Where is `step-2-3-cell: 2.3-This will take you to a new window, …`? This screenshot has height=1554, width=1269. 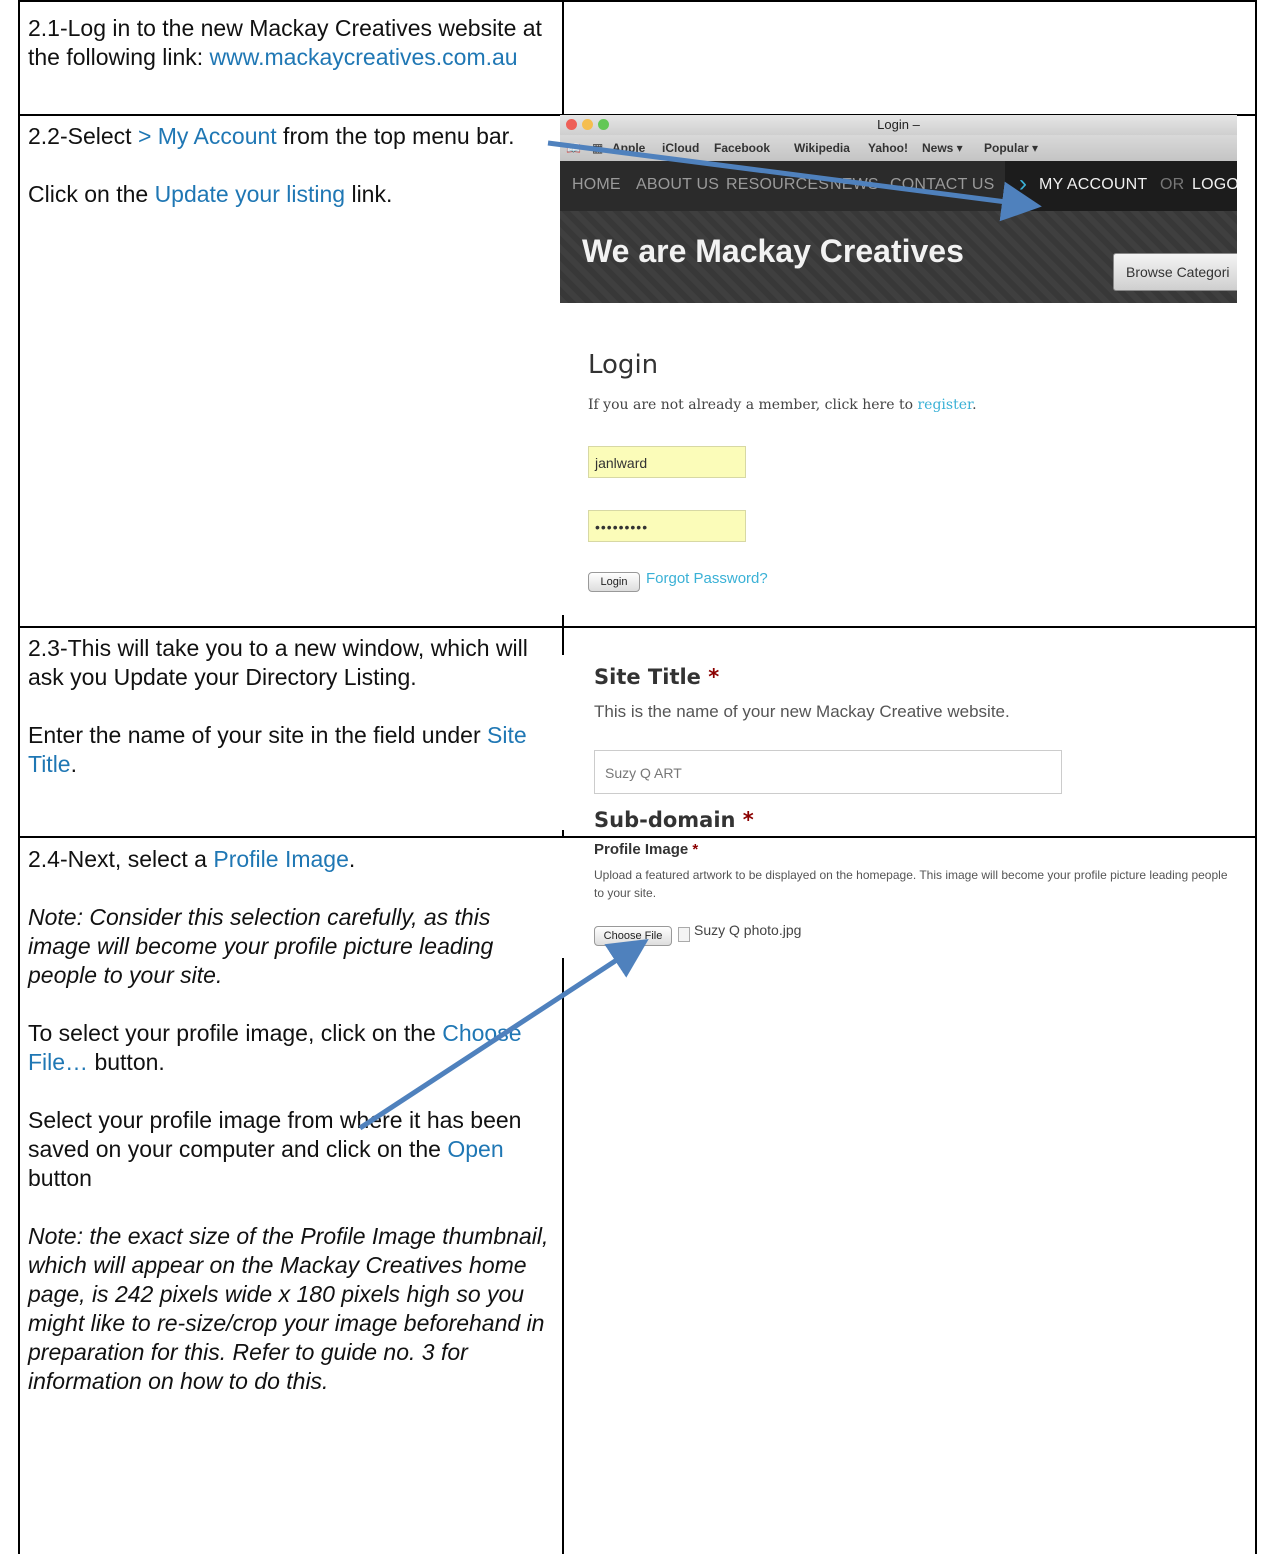
step-2-3-cell: 2.3-This will take you to a new window, … is located at coordinates (290, 706).